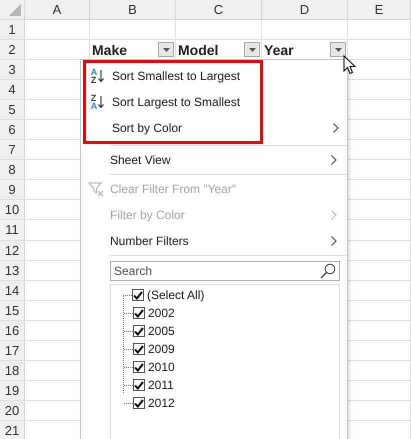  Describe the element at coordinates (215, 102) in the screenshot. I see `menu-item: Z A Sort Largest to Smallest` at that location.